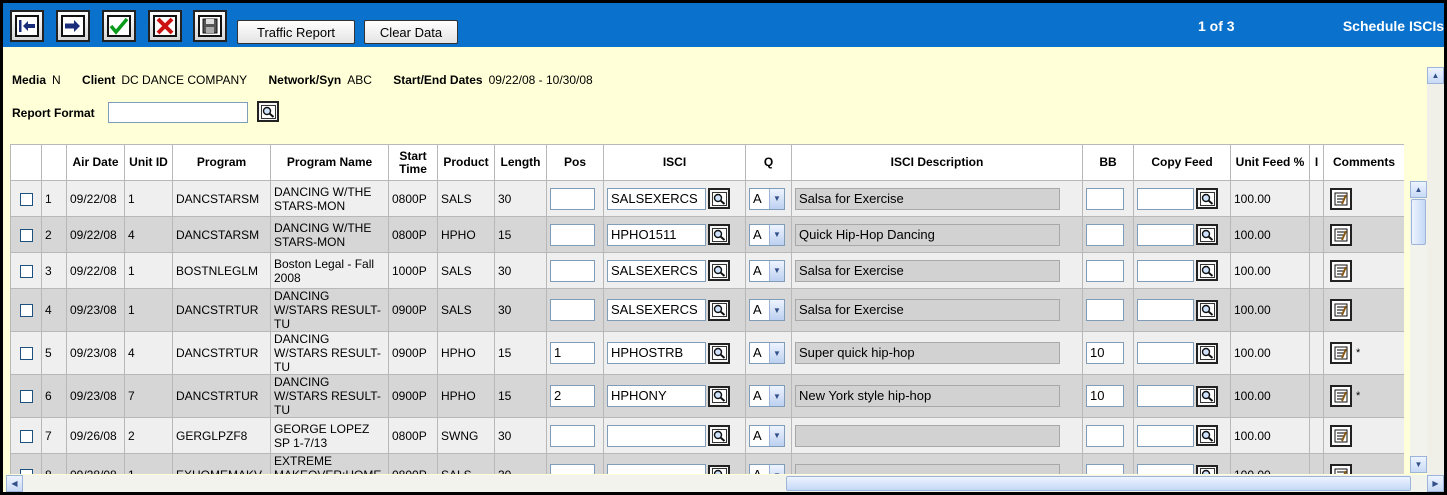 The width and height of the screenshot is (1447, 495). What do you see at coordinates (1418, 189) in the screenshot?
I see `grid-scroll-up-arrow: ▲` at bounding box center [1418, 189].